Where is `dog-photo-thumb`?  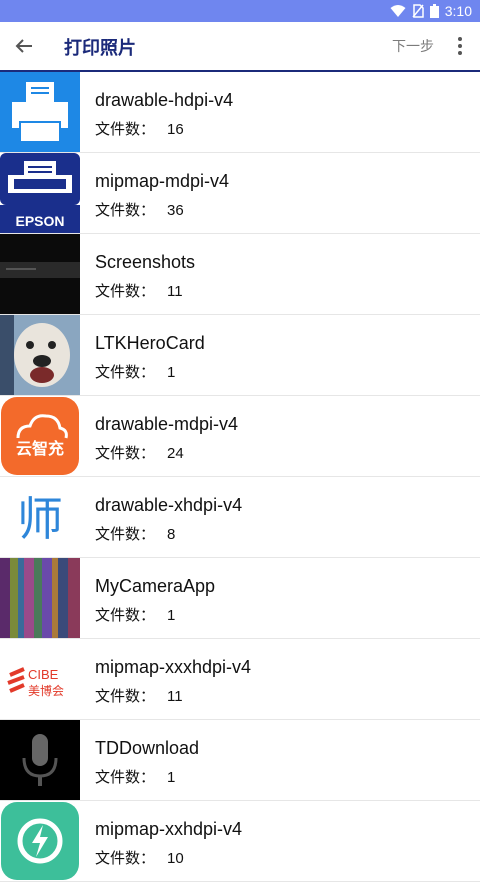 dog-photo-thumb is located at coordinates (40, 355).